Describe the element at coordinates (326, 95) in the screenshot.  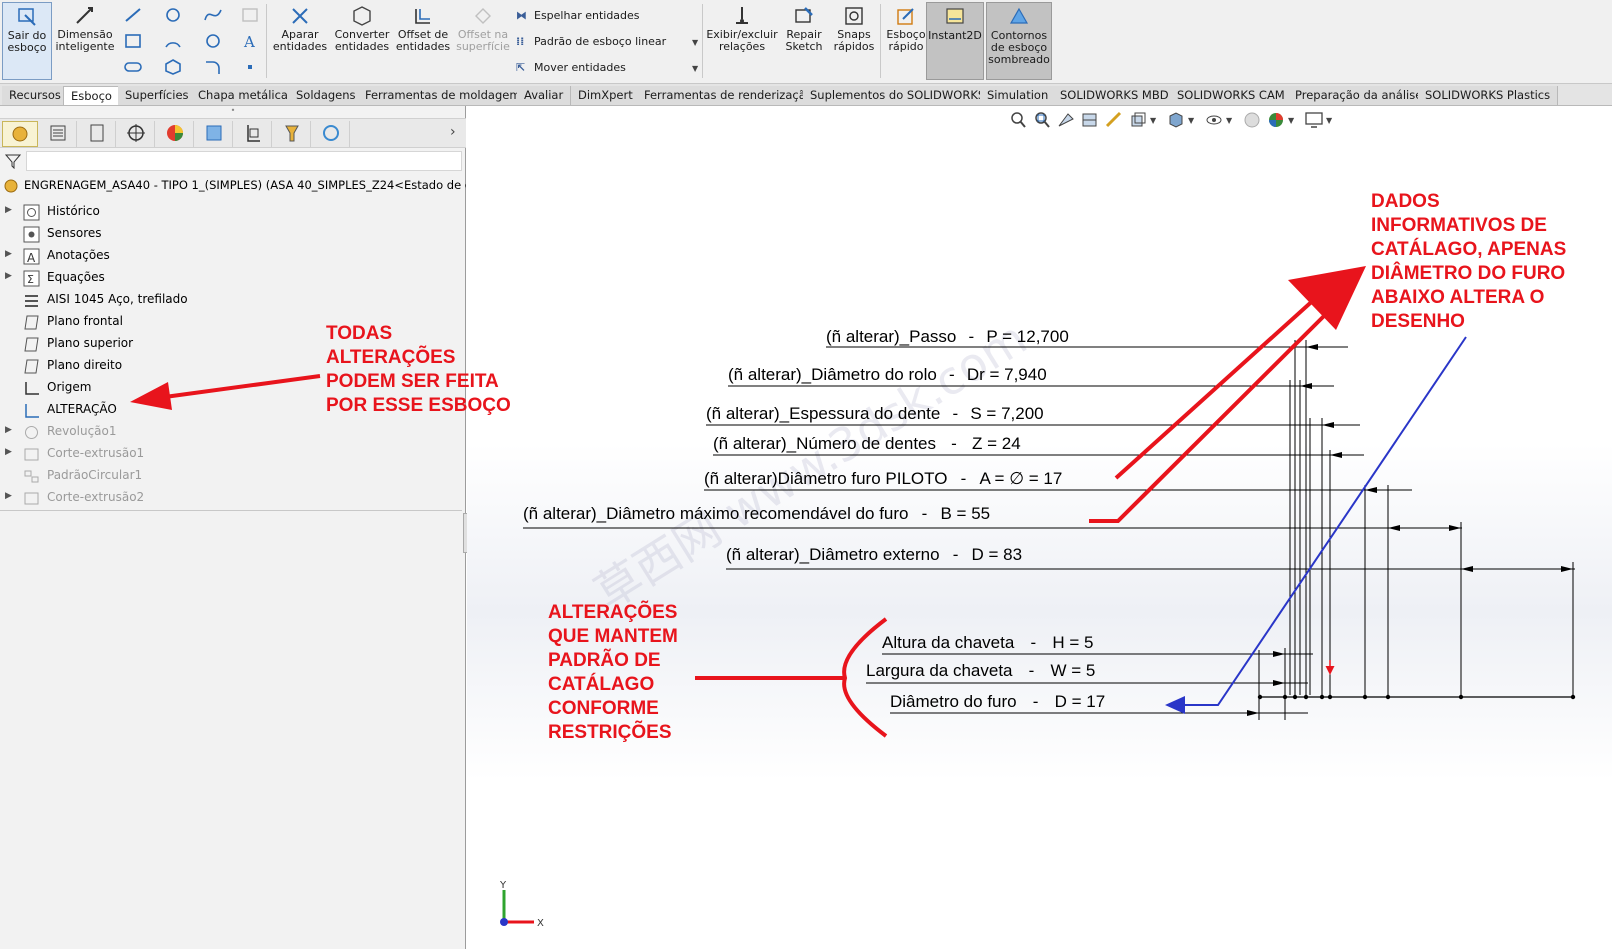
I see `tab-soldagens: Soldagens` at that location.